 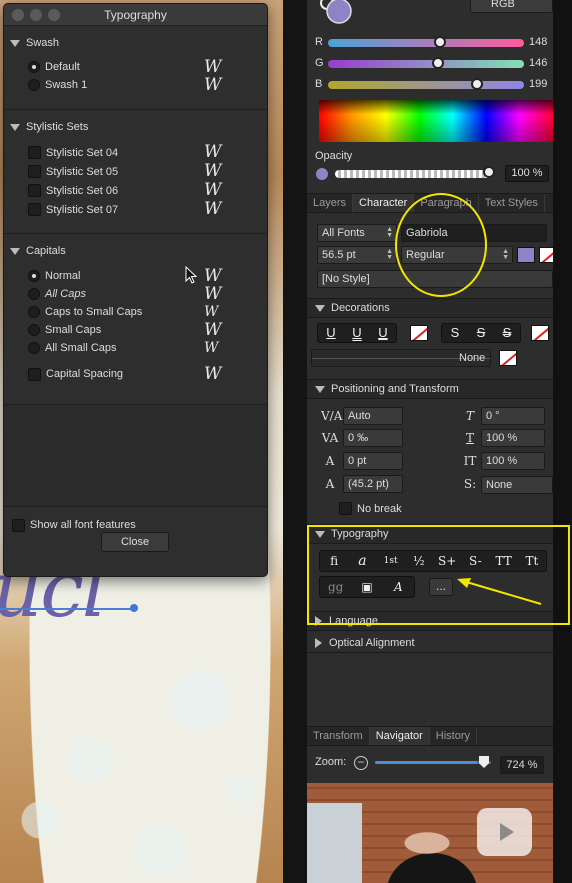 What do you see at coordinates (336, 12) in the screenshot?
I see `fill-stroke-swatch` at bounding box center [336, 12].